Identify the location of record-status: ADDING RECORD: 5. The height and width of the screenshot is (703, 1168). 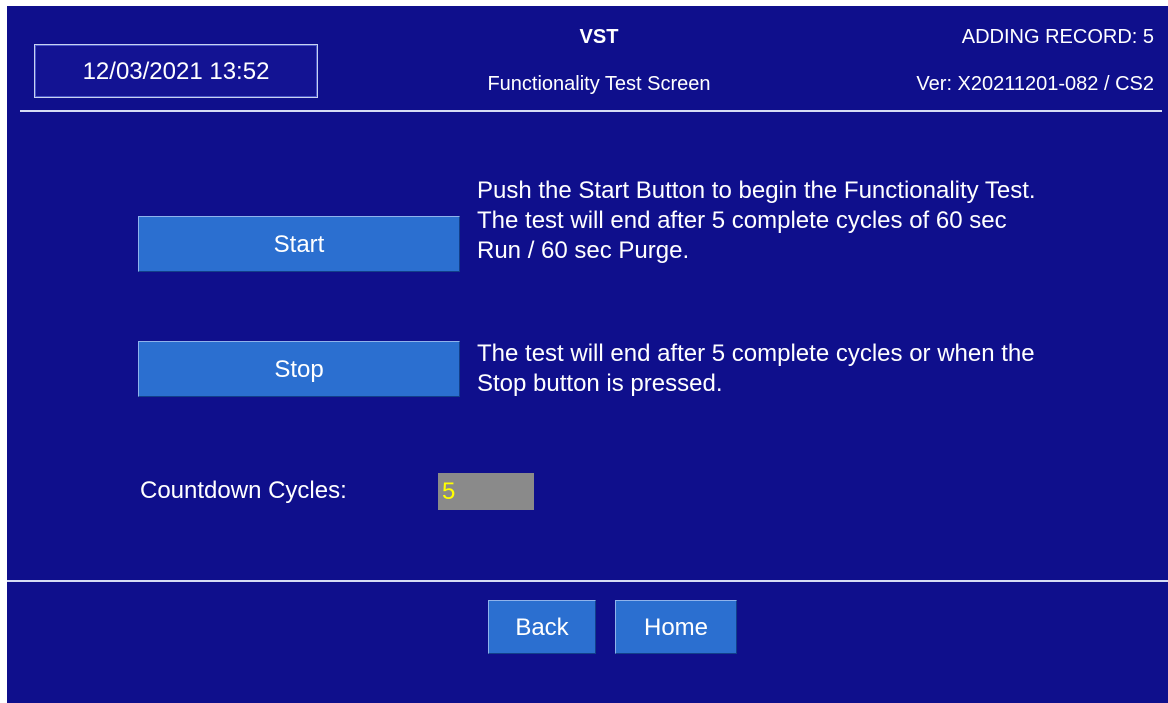
(1057, 37).